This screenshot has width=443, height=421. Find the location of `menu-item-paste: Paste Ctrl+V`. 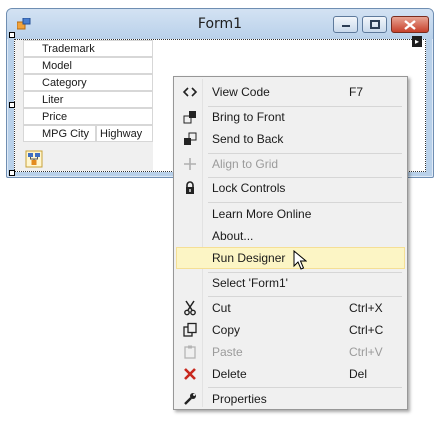

menu-item-paste: Paste Ctrl+V is located at coordinates (290, 352).